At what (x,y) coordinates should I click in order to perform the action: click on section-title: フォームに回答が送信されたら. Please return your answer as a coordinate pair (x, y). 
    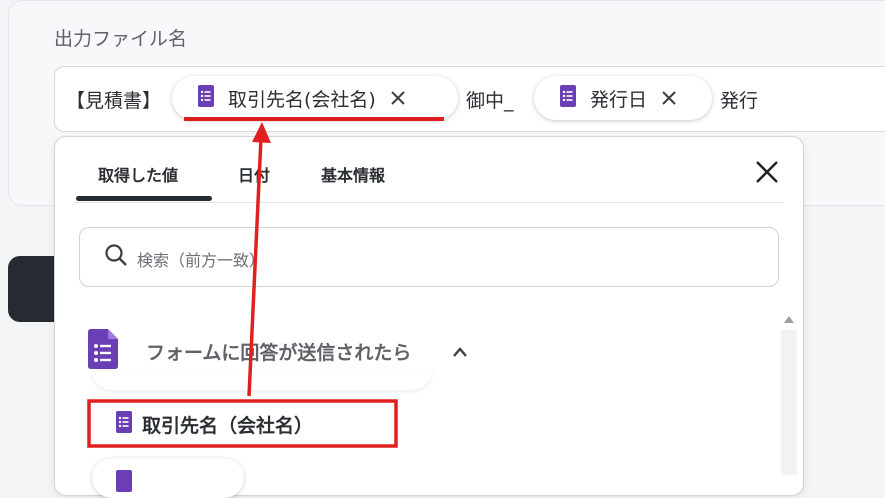
    Looking at the image, I should click on (278, 351).